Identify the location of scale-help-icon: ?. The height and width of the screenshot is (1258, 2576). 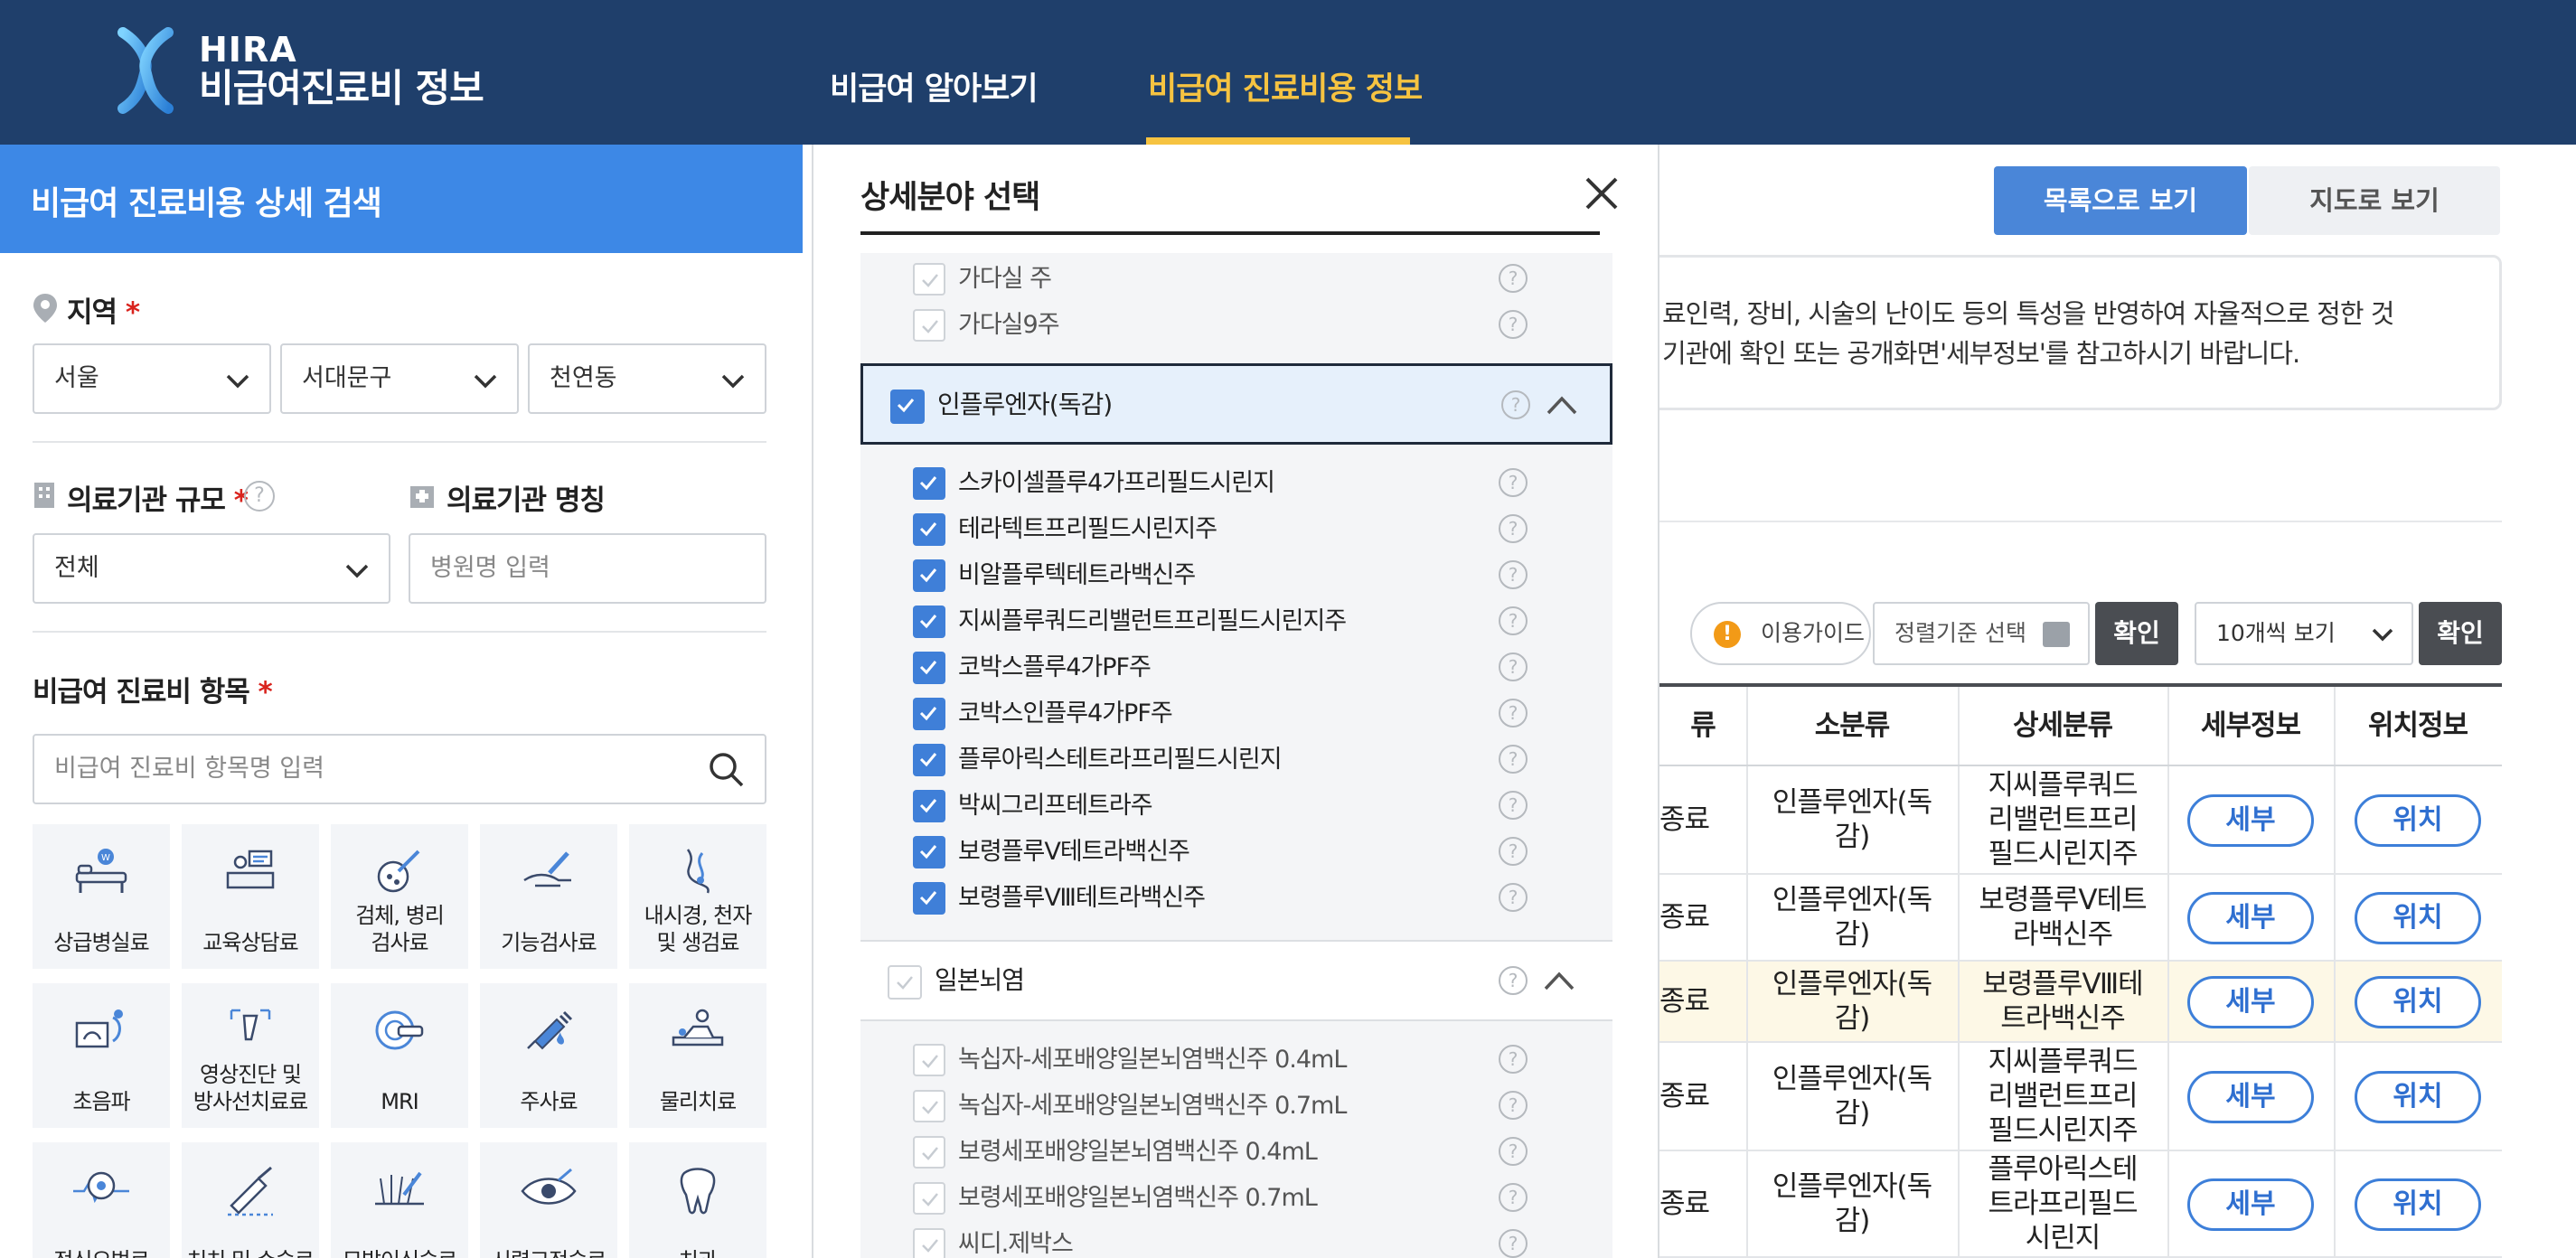
(259, 496).